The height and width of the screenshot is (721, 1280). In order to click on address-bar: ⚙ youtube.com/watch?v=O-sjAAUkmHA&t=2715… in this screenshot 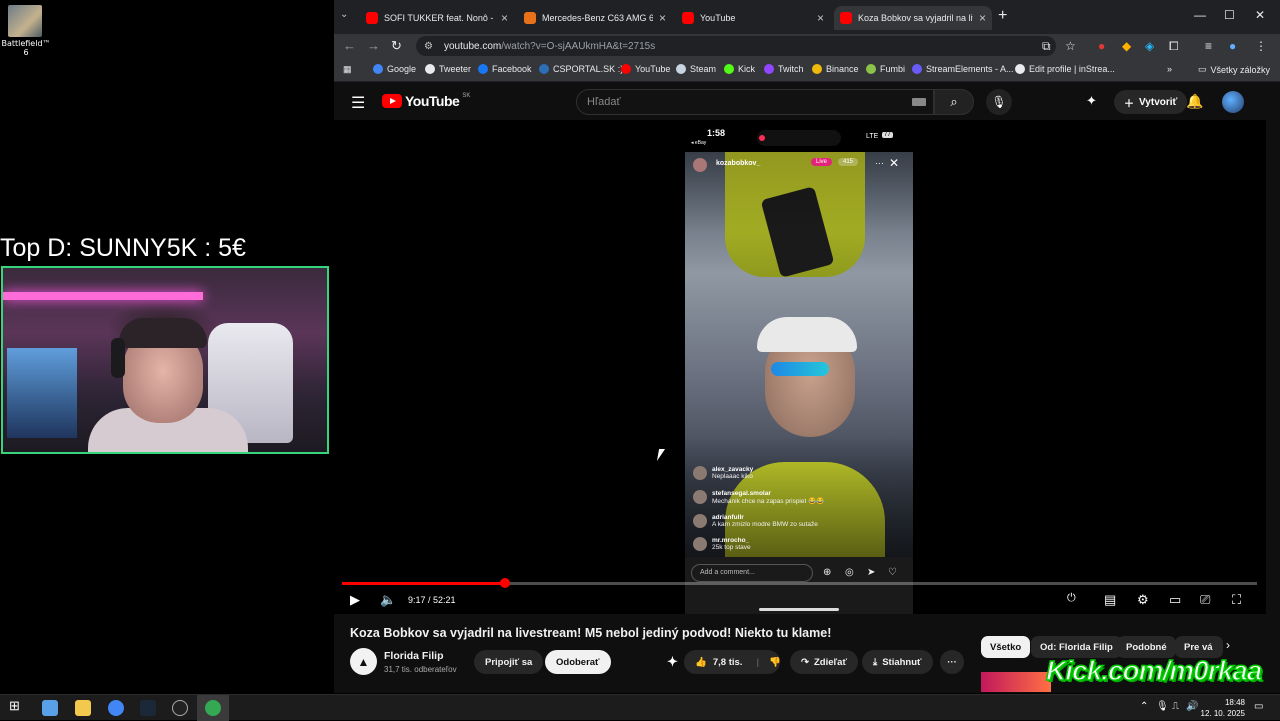, I will do `click(736, 46)`.